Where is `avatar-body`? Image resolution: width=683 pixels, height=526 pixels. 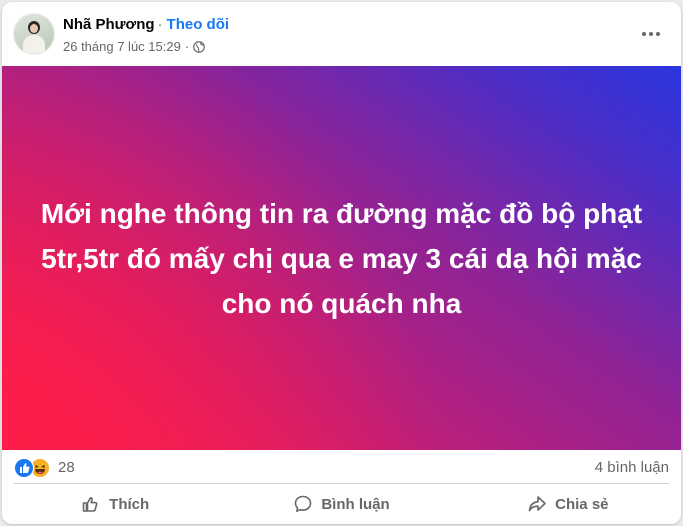 avatar-body is located at coordinates (34, 44).